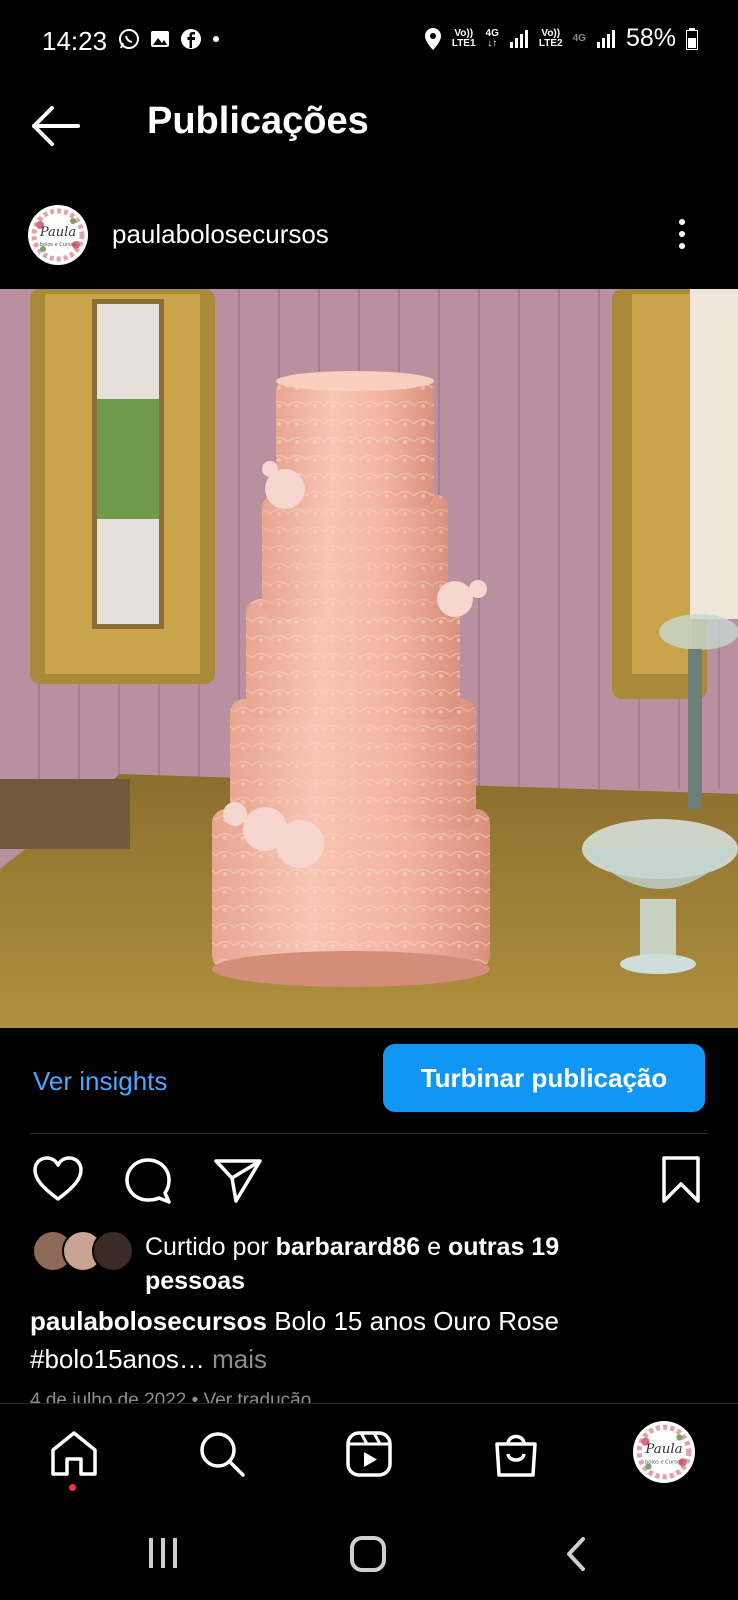  I want to click on profile-tab-avatar: Paula bolos e Cursos, so click(664, 1452).